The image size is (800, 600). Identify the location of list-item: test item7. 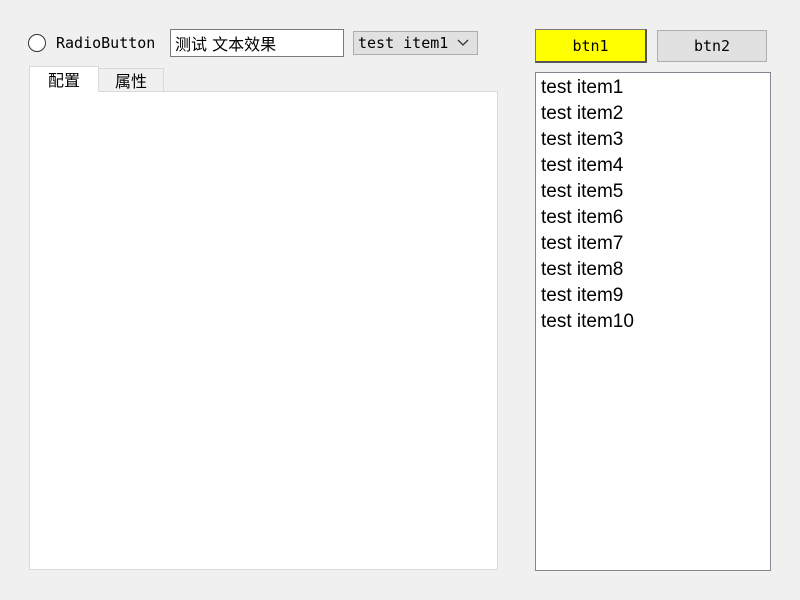
(655, 244).